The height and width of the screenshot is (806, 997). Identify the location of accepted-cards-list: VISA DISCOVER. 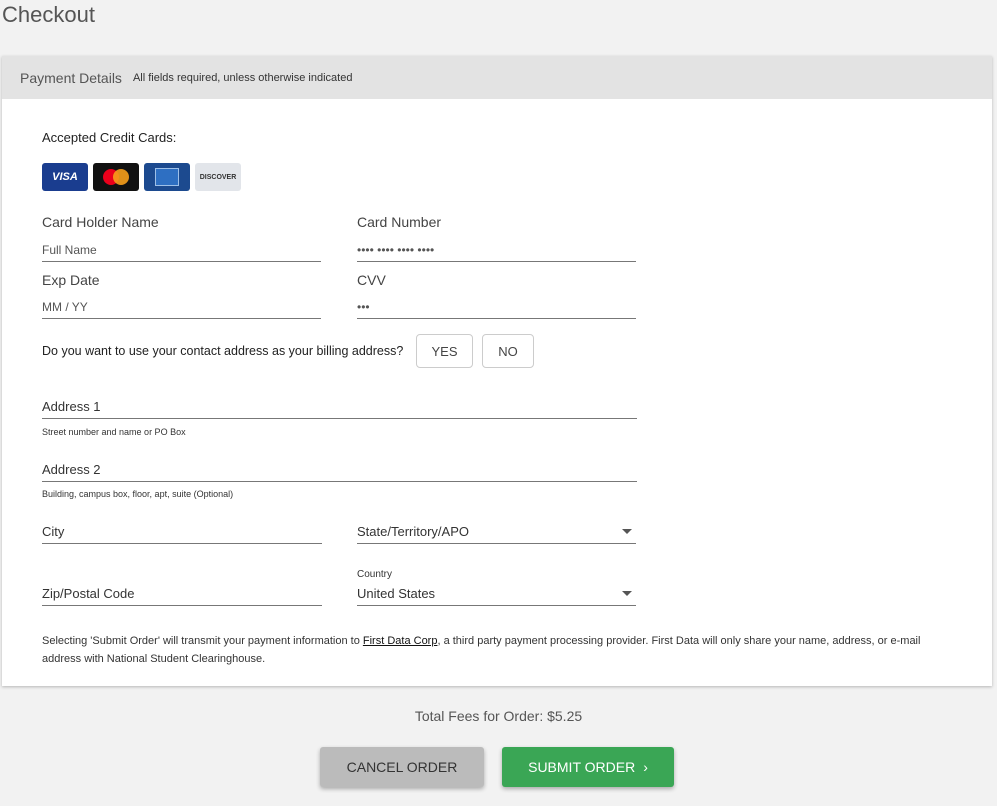
(141, 177).